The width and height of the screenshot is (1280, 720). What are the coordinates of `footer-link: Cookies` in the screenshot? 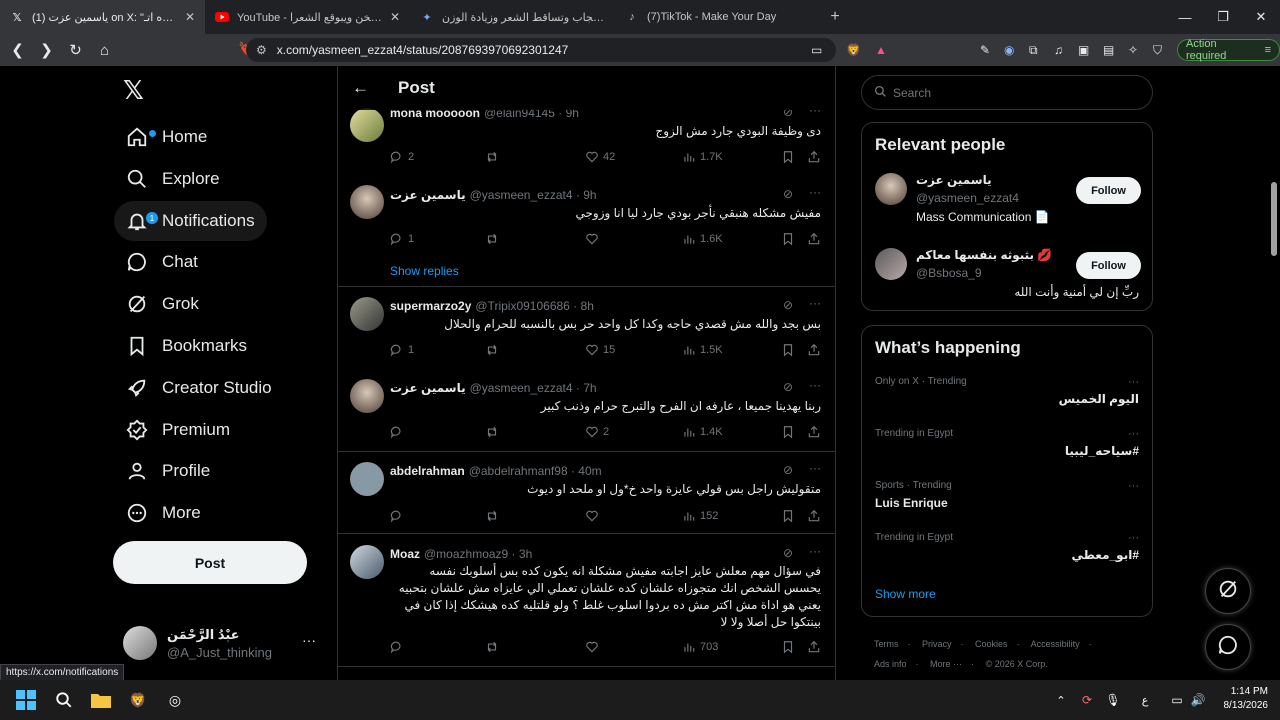 It's located at (991, 644).